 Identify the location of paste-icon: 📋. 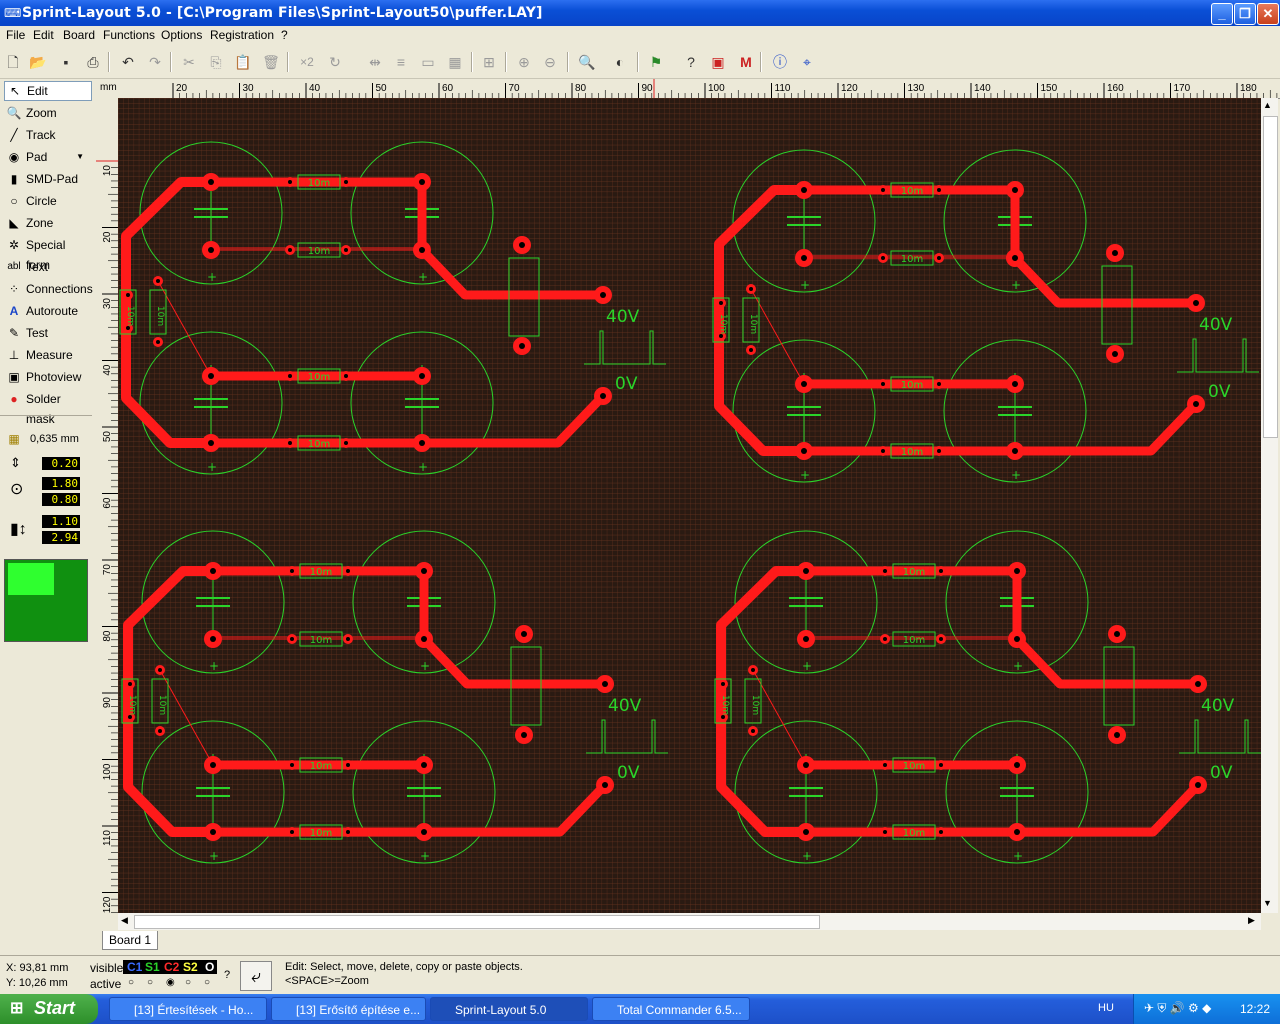
(243, 62).